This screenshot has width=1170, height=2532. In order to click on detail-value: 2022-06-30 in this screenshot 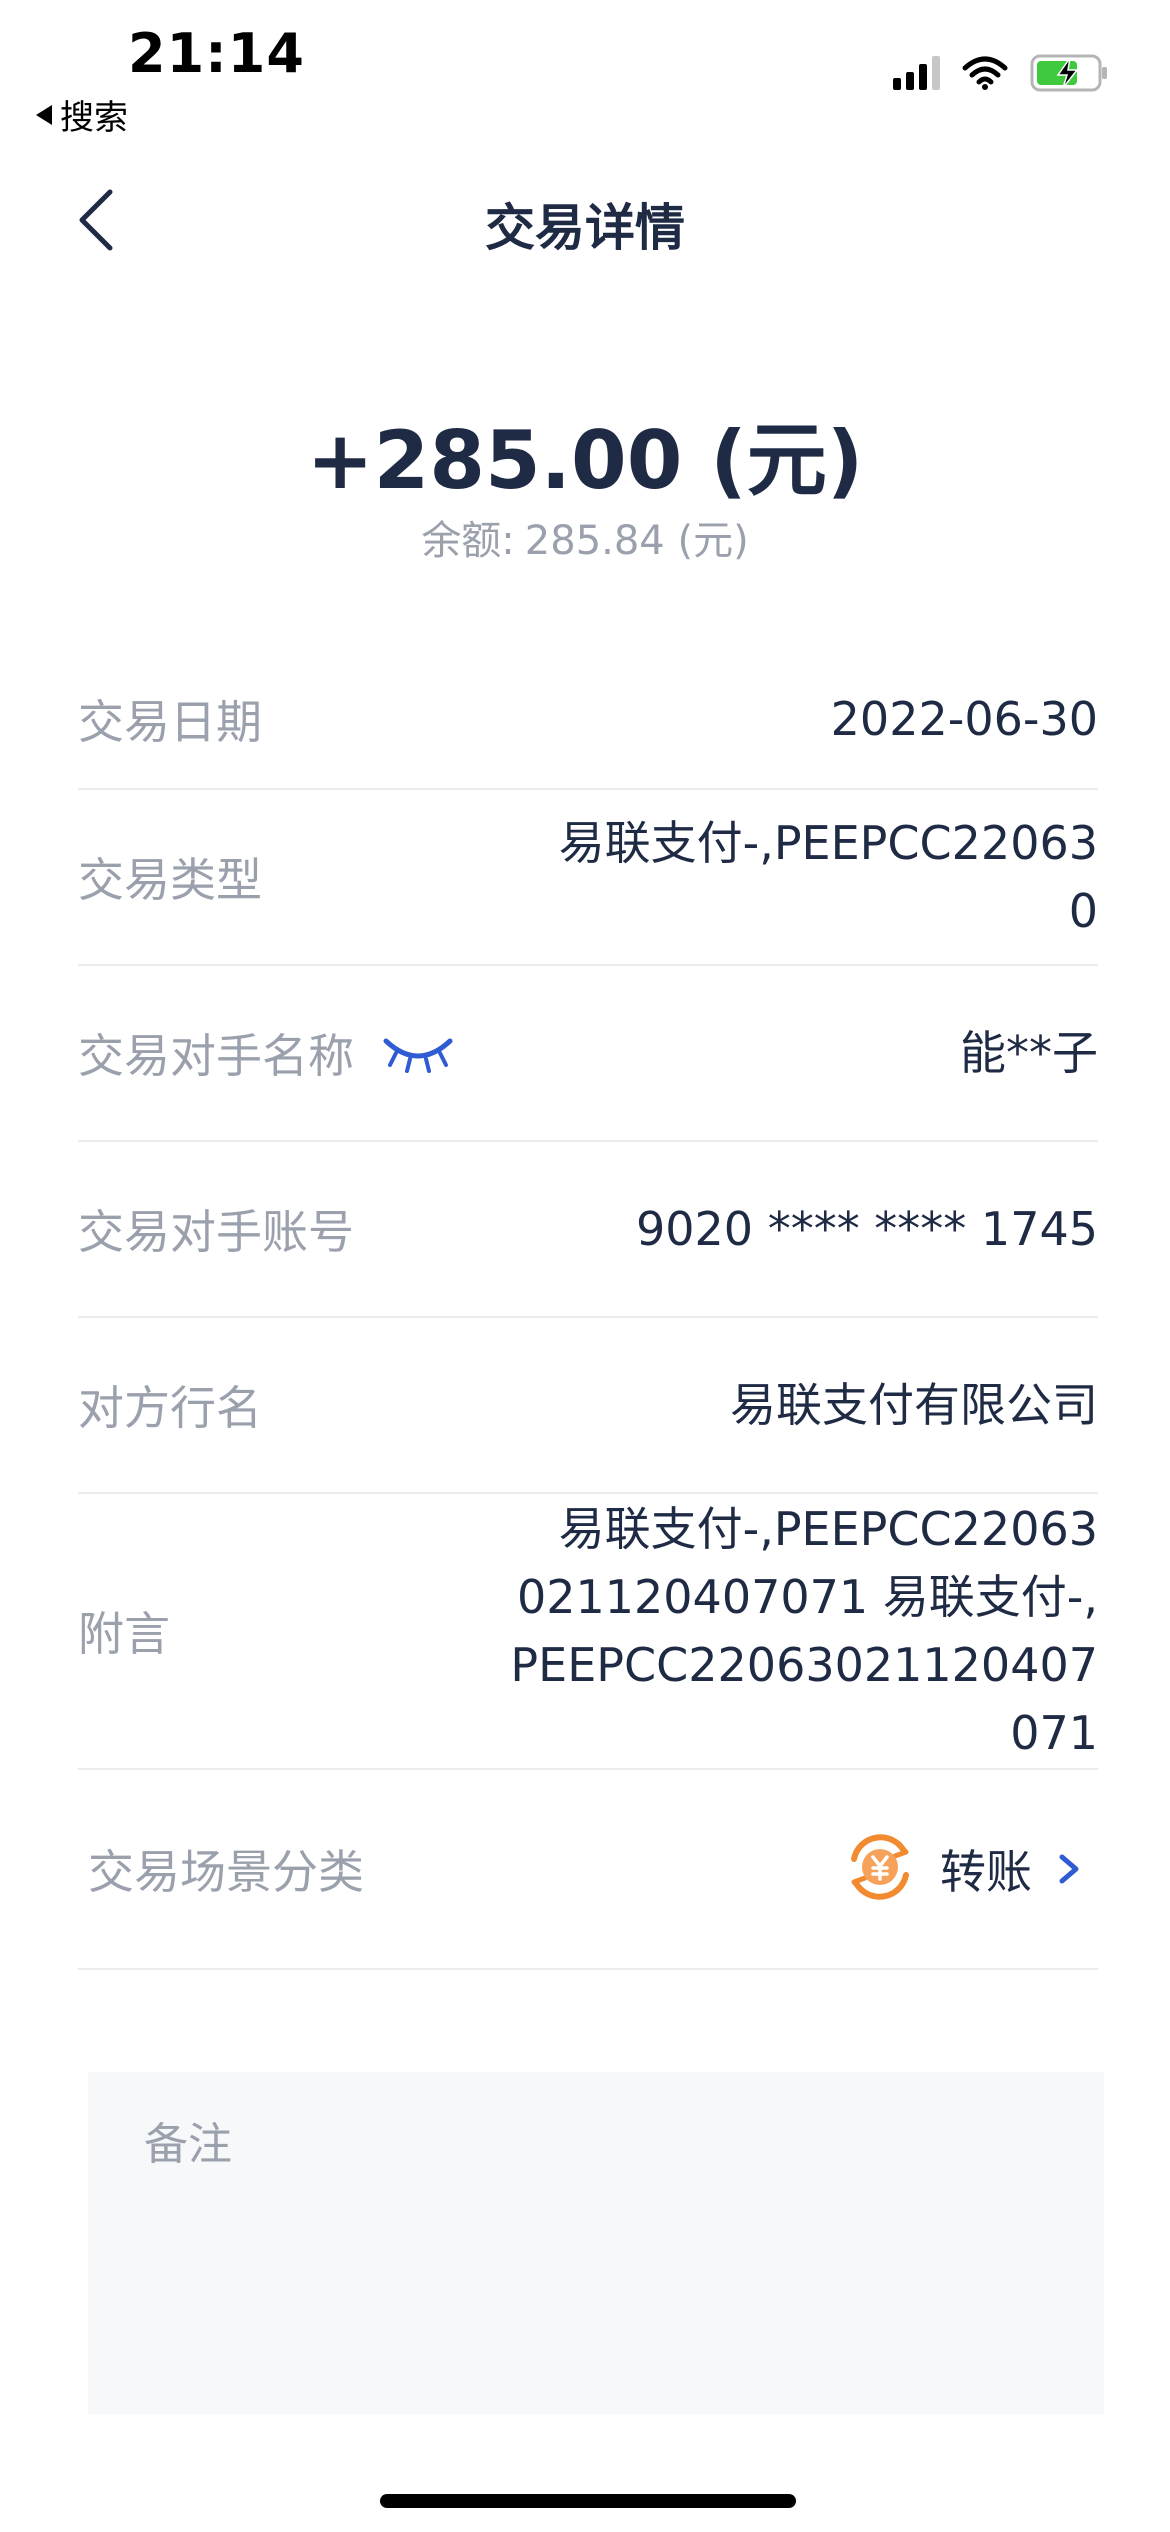, I will do `click(964, 719)`.